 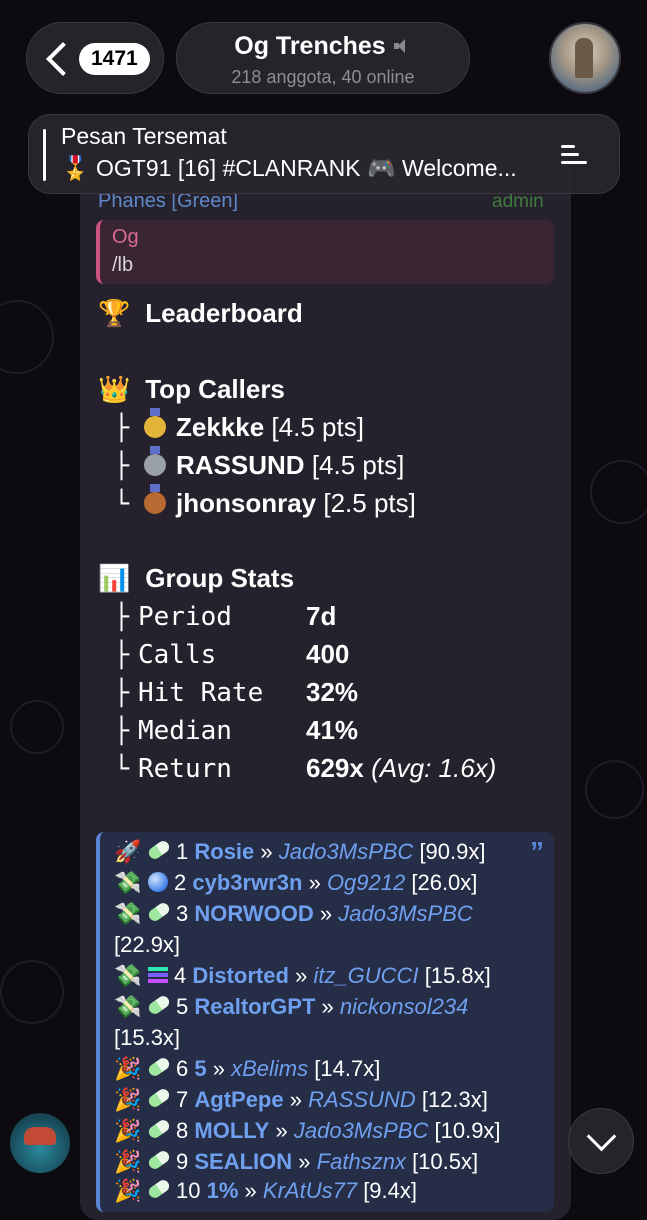 I want to click on stat-value: 41%, so click(x=332, y=730).